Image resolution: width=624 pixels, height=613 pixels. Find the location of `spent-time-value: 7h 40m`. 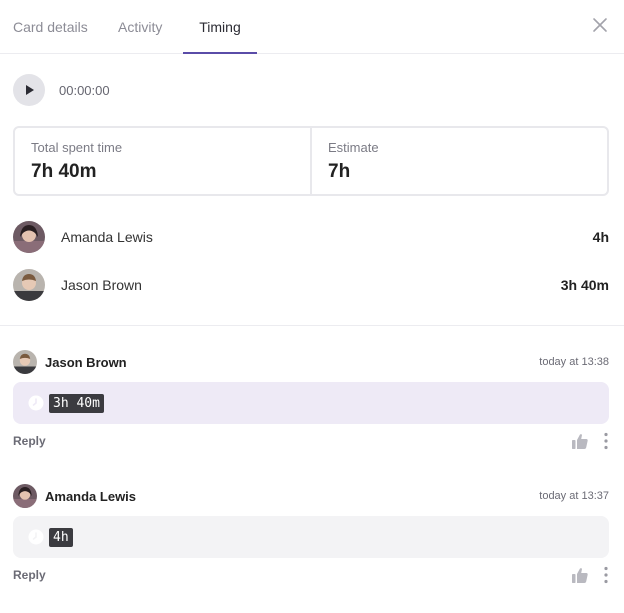

spent-time-value: 7h 40m is located at coordinates (64, 171).